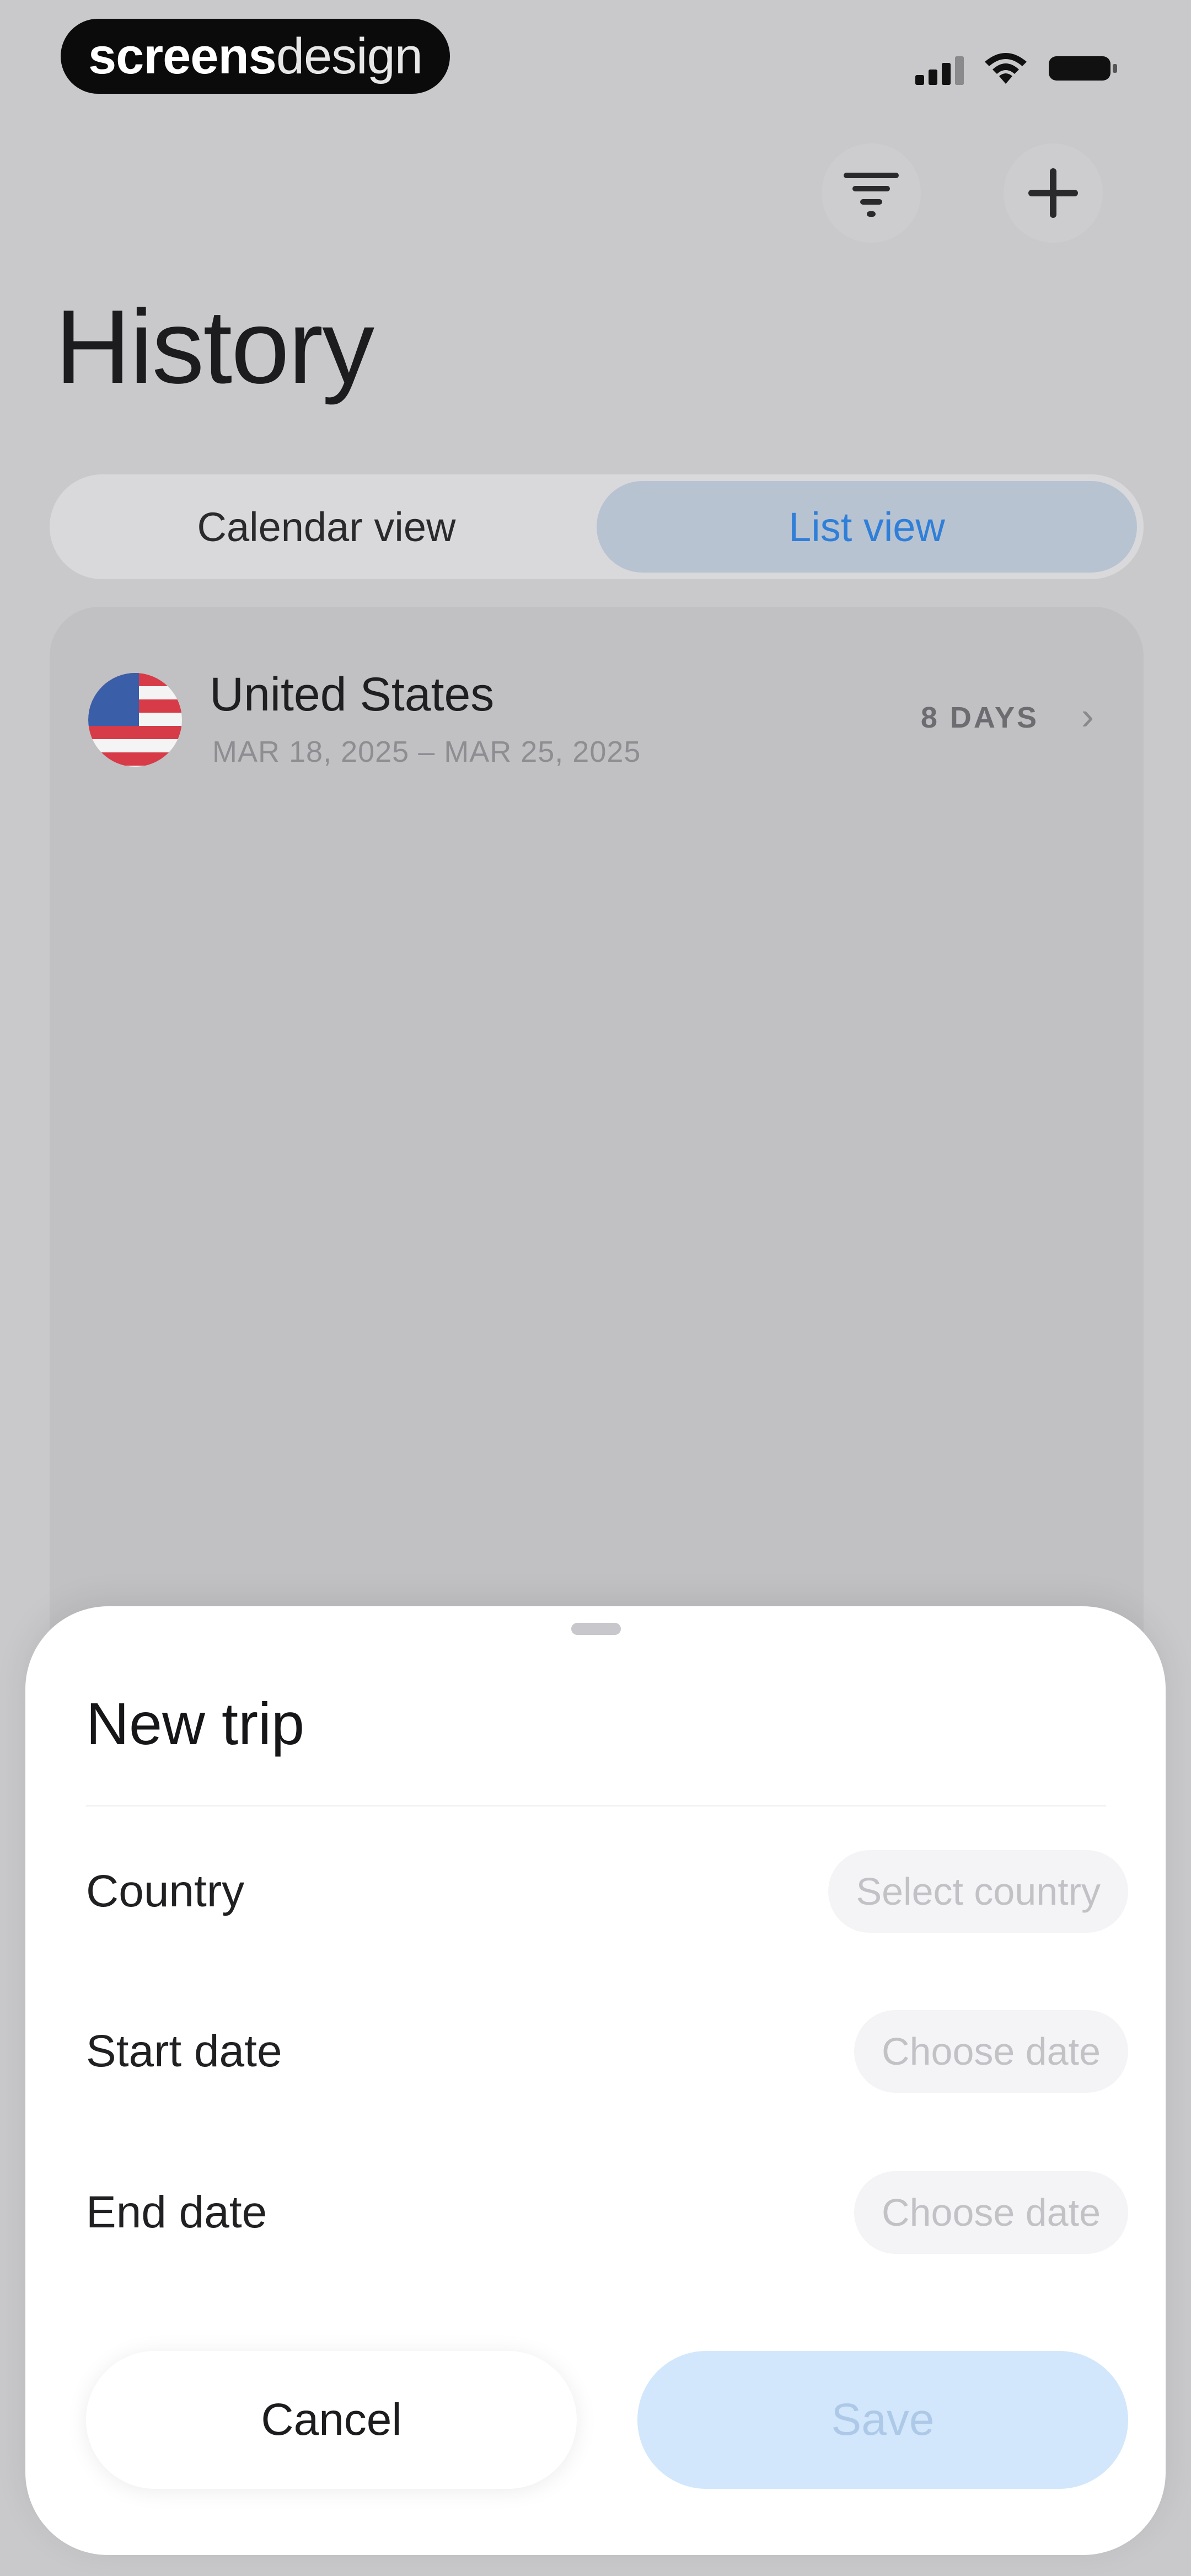 The width and height of the screenshot is (1191, 2576). Describe the element at coordinates (184, 2051) in the screenshot. I see `start-date-label: Start date` at that location.